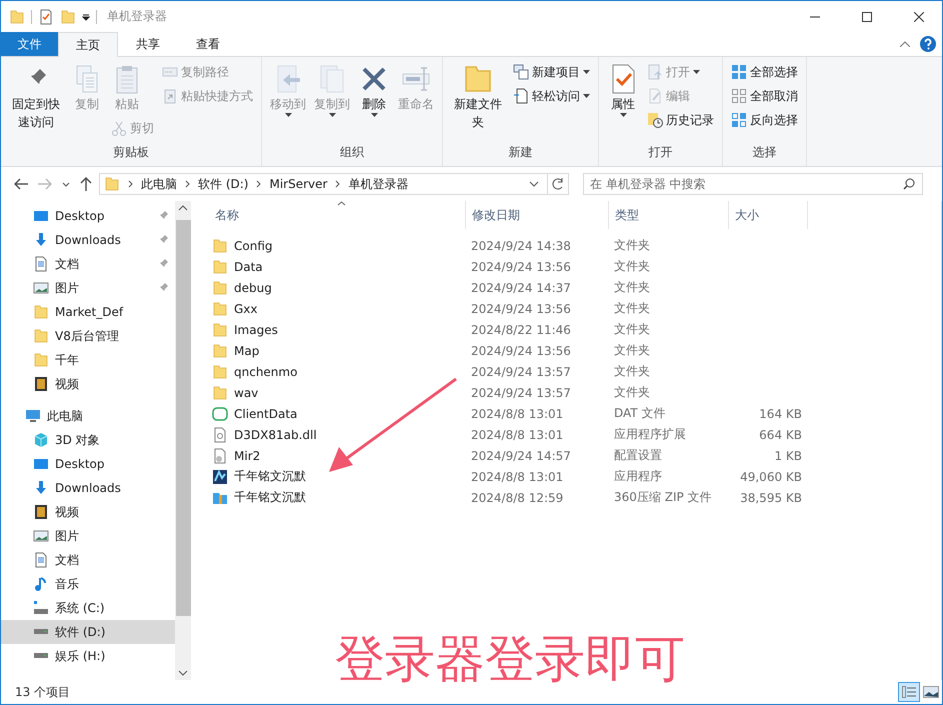 The width and height of the screenshot is (943, 705). I want to click on column-header: 大小, so click(768, 215).